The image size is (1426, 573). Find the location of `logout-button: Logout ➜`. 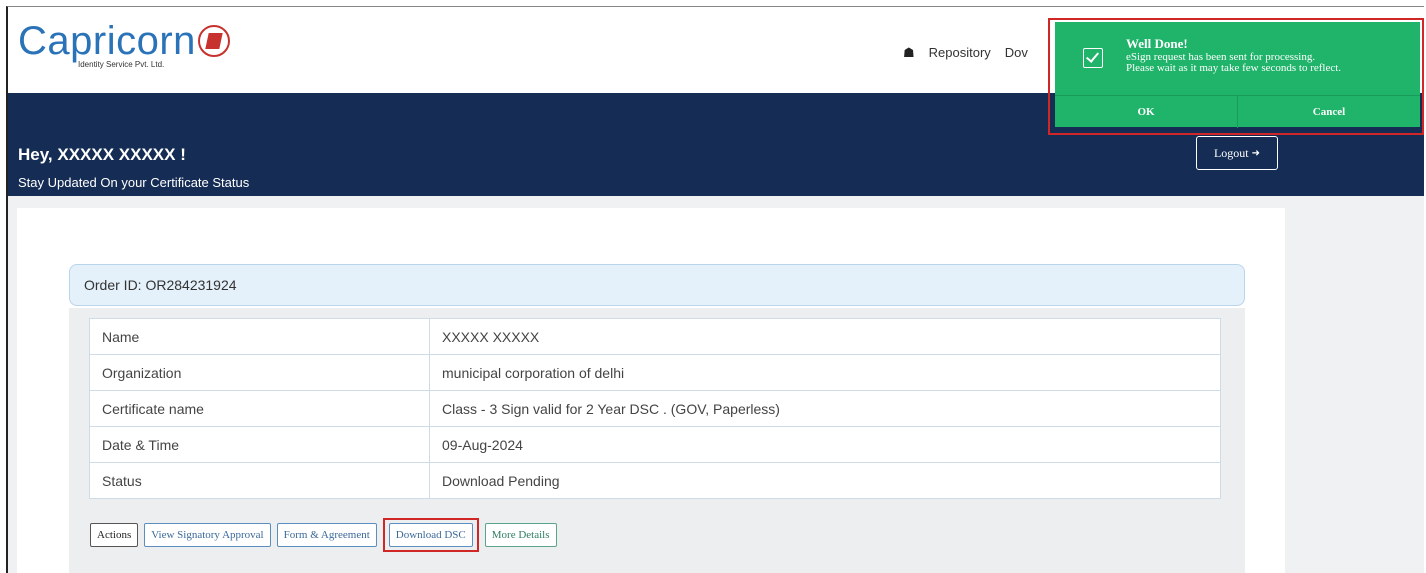

logout-button: Logout ➜ is located at coordinates (1237, 153).